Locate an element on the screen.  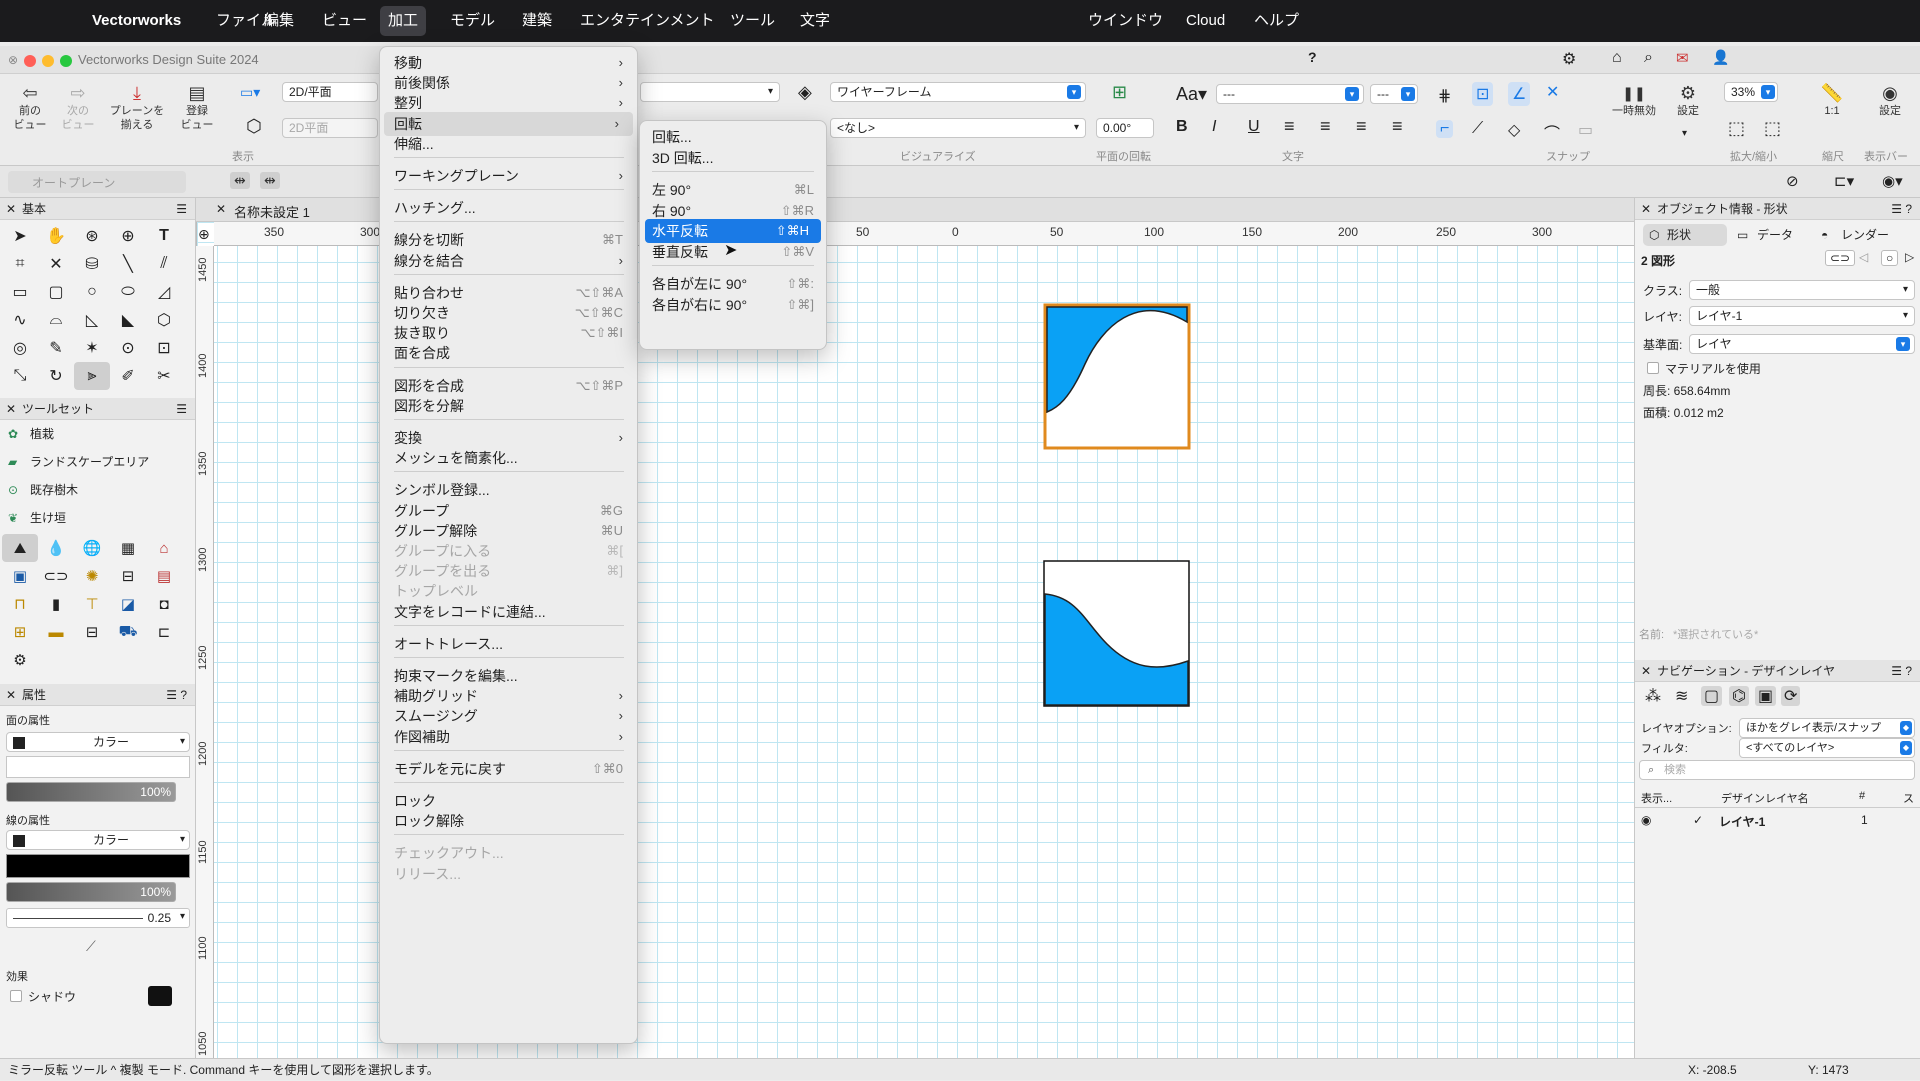
menu-item-11: 線分を結合 › is located at coordinates (508, 261).